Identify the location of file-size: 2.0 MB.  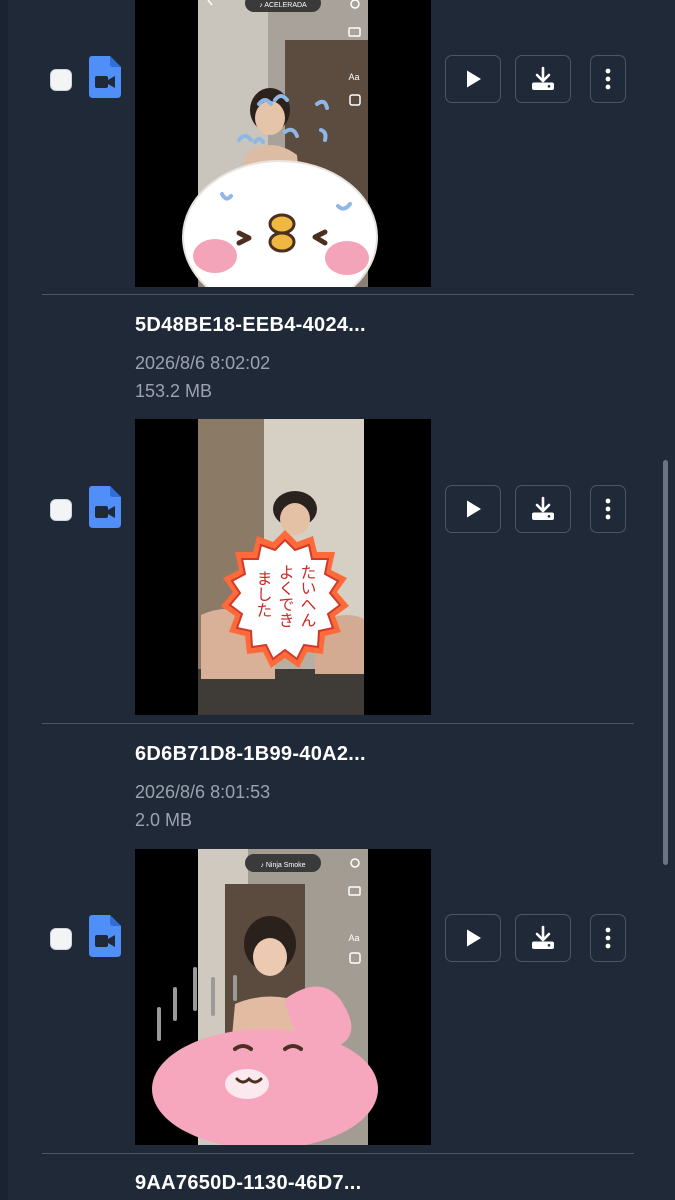
(164, 820).